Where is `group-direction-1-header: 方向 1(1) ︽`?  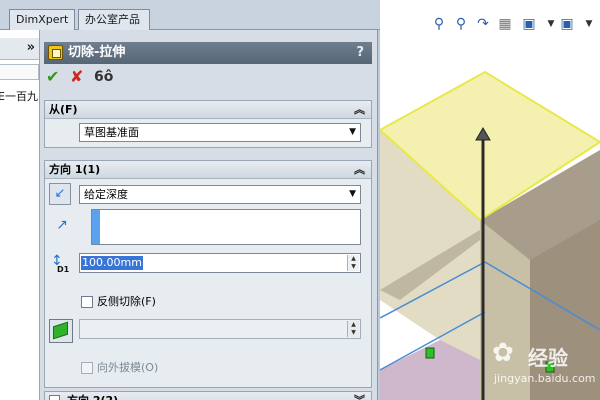 group-direction-1-header: 方向 1(1) ︽ is located at coordinates (208, 170).